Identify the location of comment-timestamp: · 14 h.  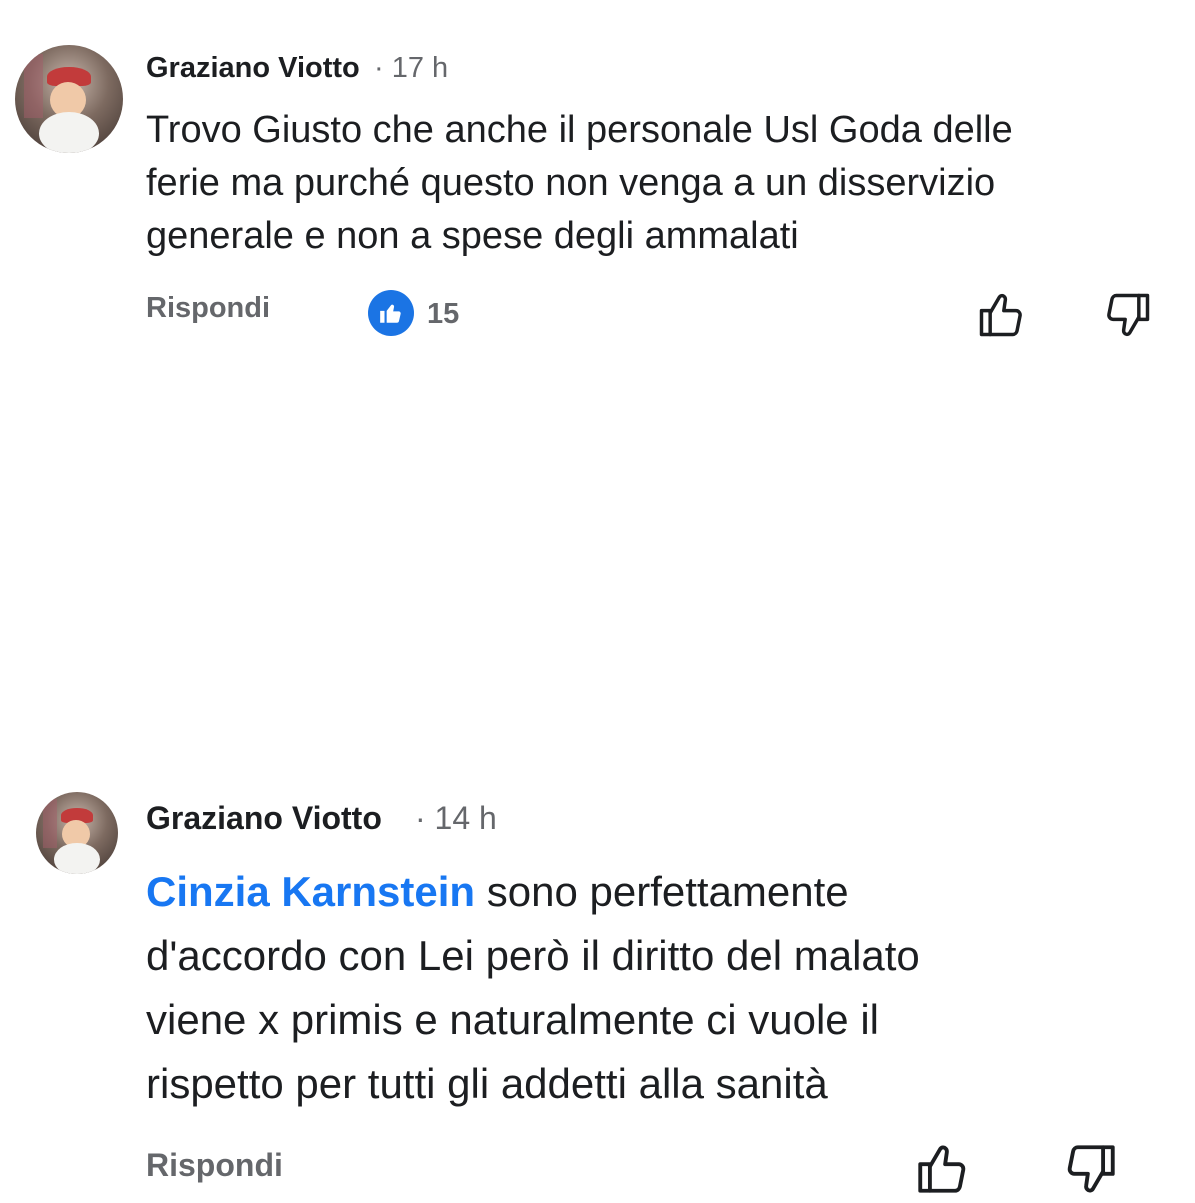
(456, 818).